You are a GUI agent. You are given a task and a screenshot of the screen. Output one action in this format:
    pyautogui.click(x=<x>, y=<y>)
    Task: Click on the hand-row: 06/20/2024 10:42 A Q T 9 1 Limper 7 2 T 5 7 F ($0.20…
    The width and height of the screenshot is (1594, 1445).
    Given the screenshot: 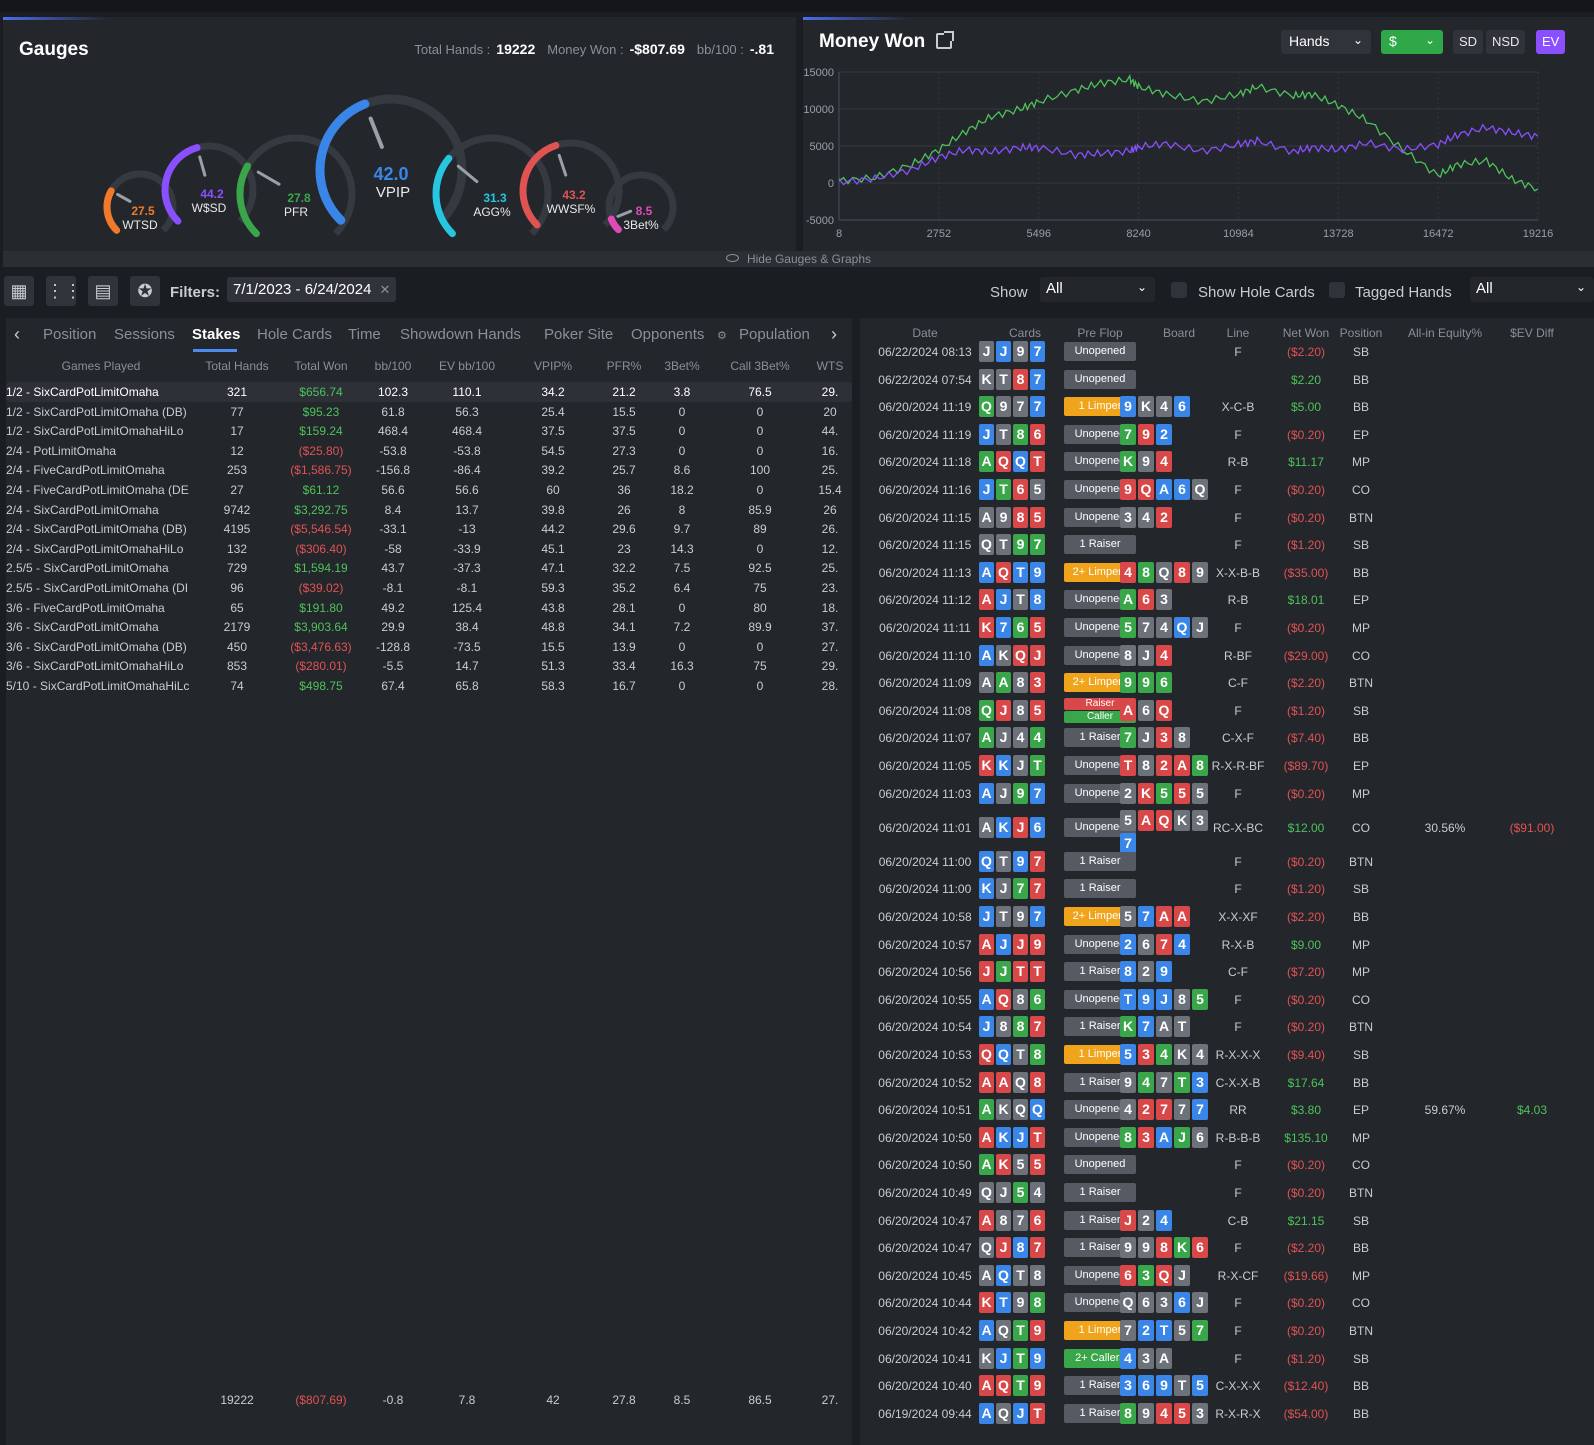 What is the action you would take?
    pyautogui.click(x=1227, y=1330)
    